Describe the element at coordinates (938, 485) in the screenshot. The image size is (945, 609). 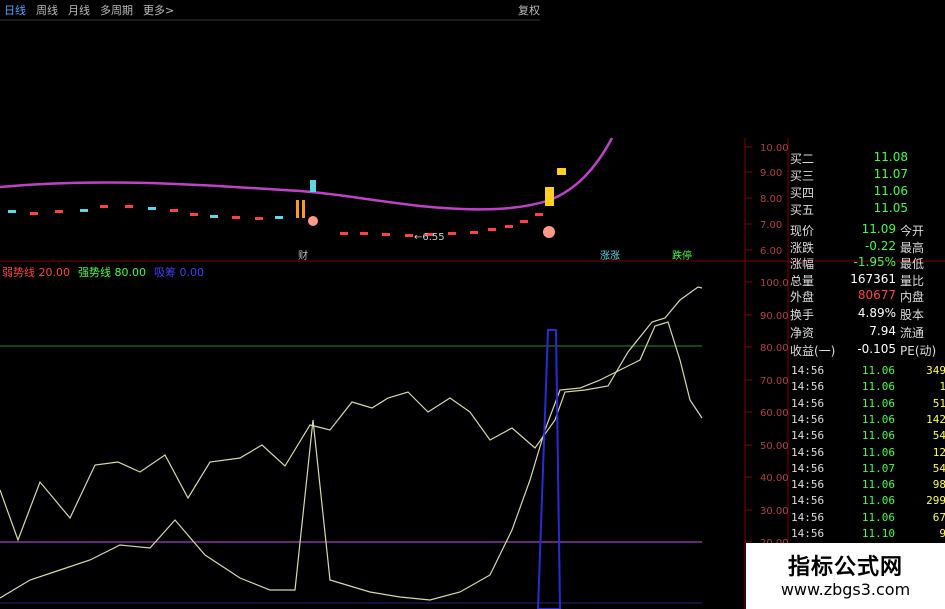
I see `tick-volume: 98` at that location.